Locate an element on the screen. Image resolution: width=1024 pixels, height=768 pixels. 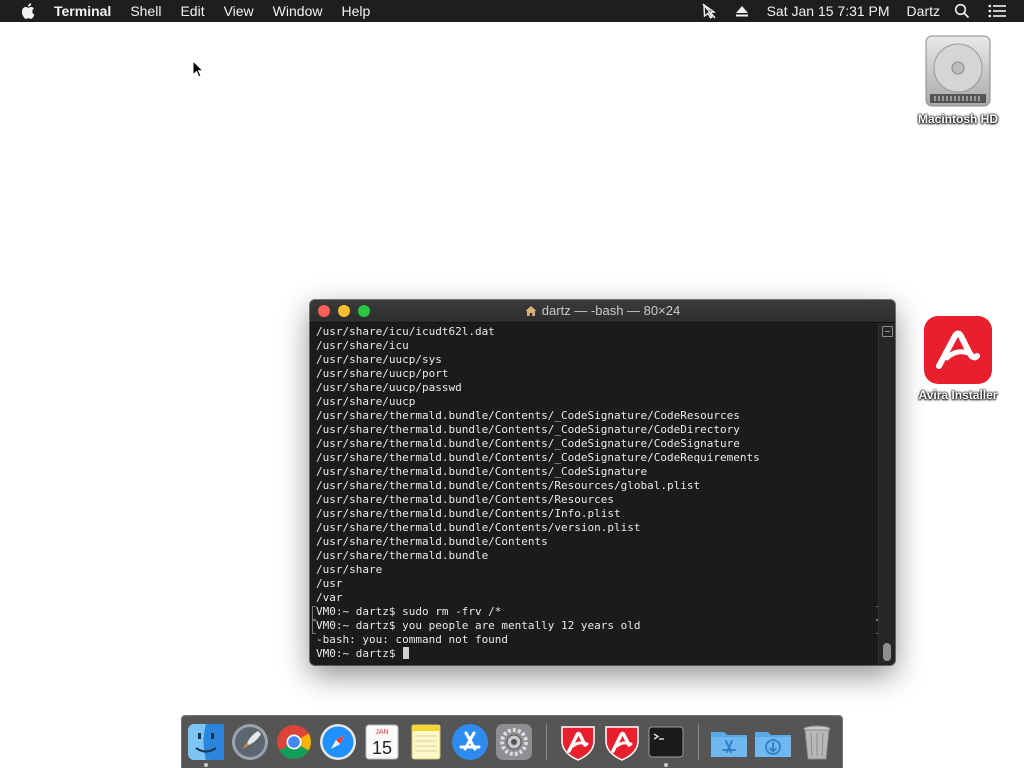
window-title: dartz — -bash — 80×24 is located at coordinates (602, 311).